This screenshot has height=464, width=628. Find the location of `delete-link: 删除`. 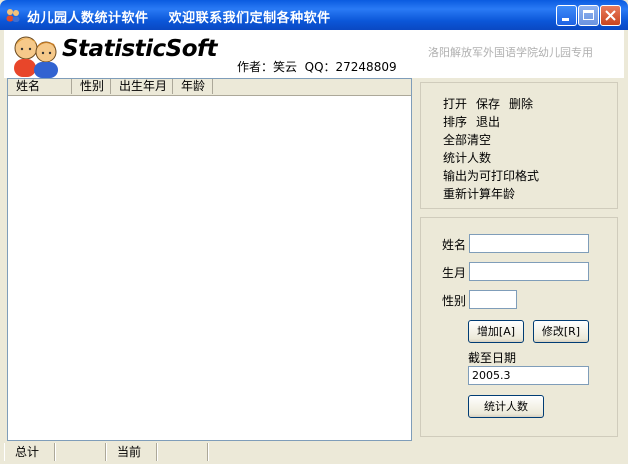

delete-link: 删除 is located at coordinates (521, 104).